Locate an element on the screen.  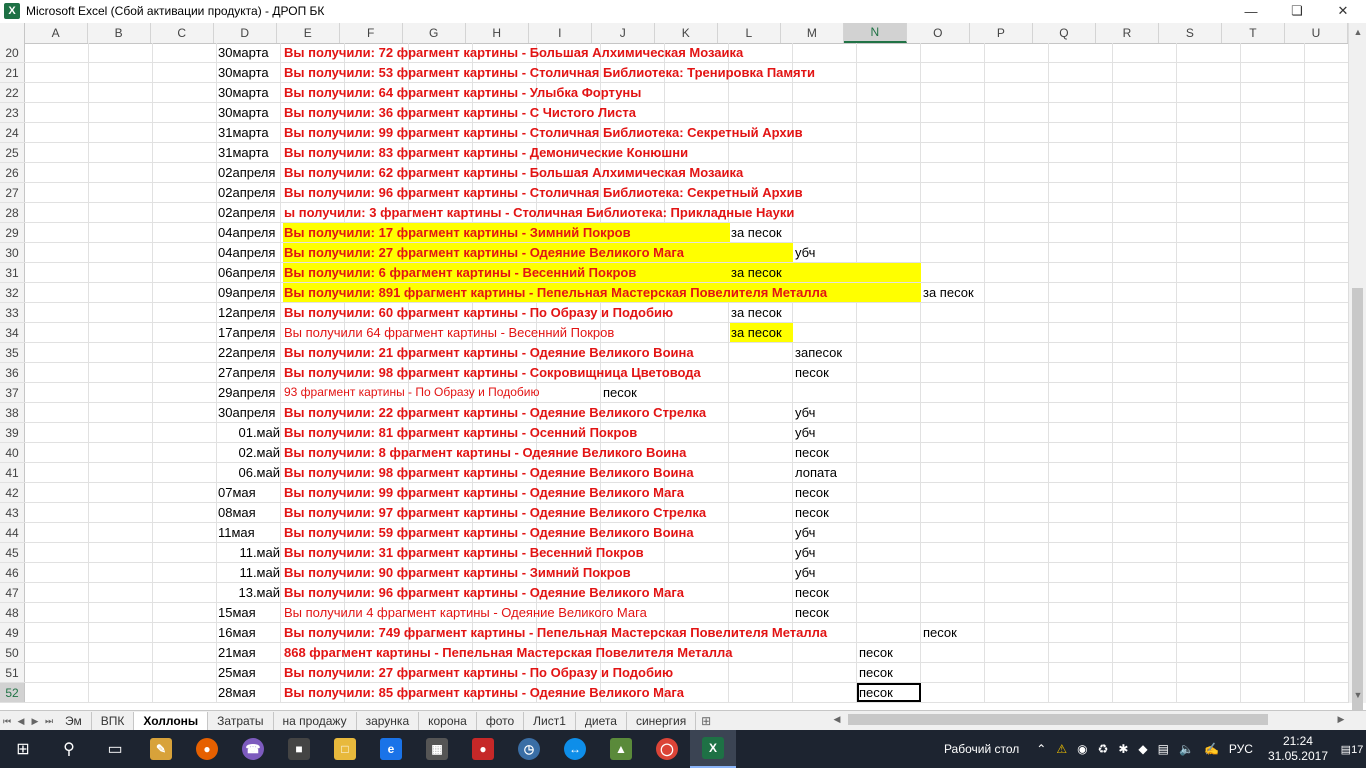
pen-icon: ✍ is located at coordinates (1211, 749).